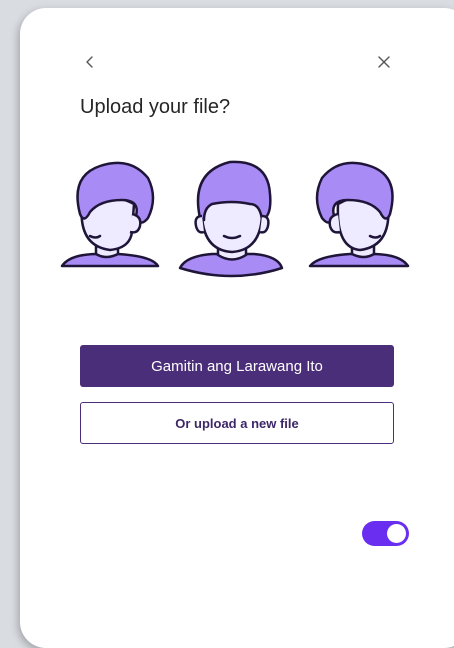  I want to click on back-button, so click(90, 62).